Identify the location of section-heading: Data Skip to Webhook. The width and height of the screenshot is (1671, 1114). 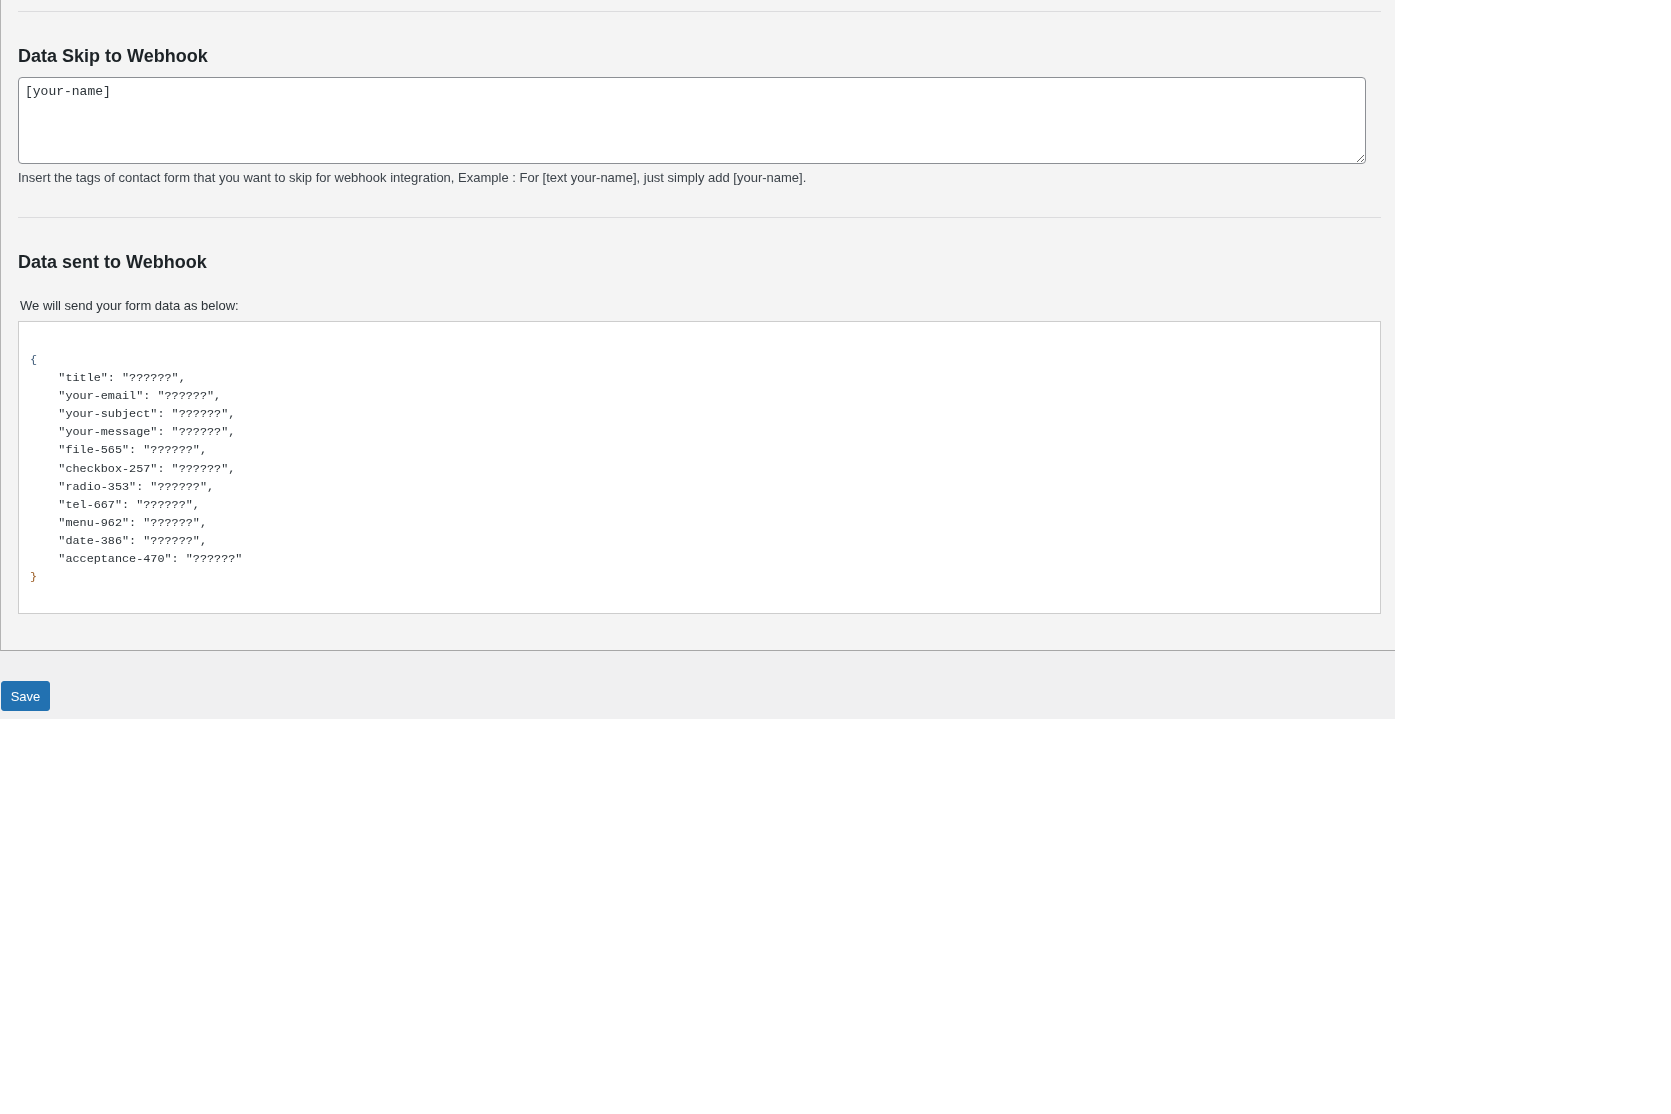
(113, 56).